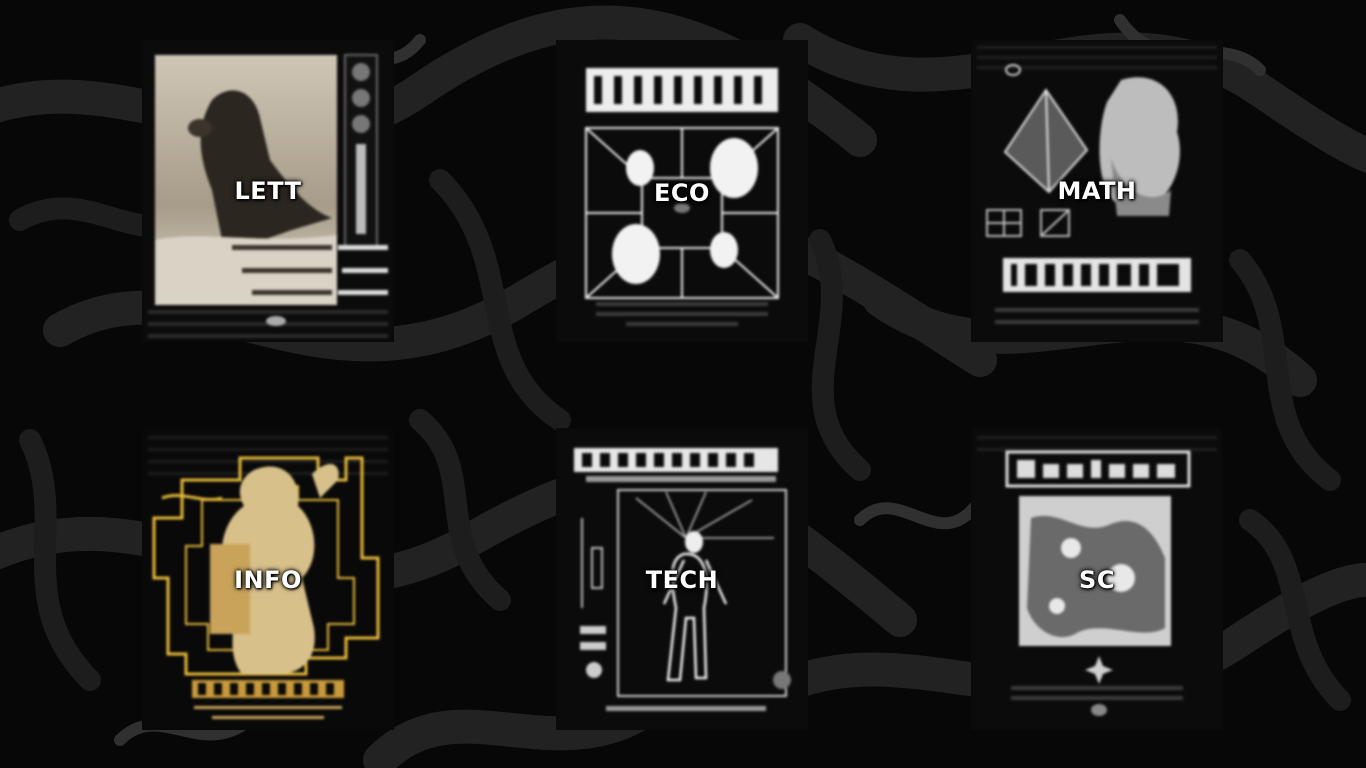  I want to click on category-label: ECO, so click(682, 193).